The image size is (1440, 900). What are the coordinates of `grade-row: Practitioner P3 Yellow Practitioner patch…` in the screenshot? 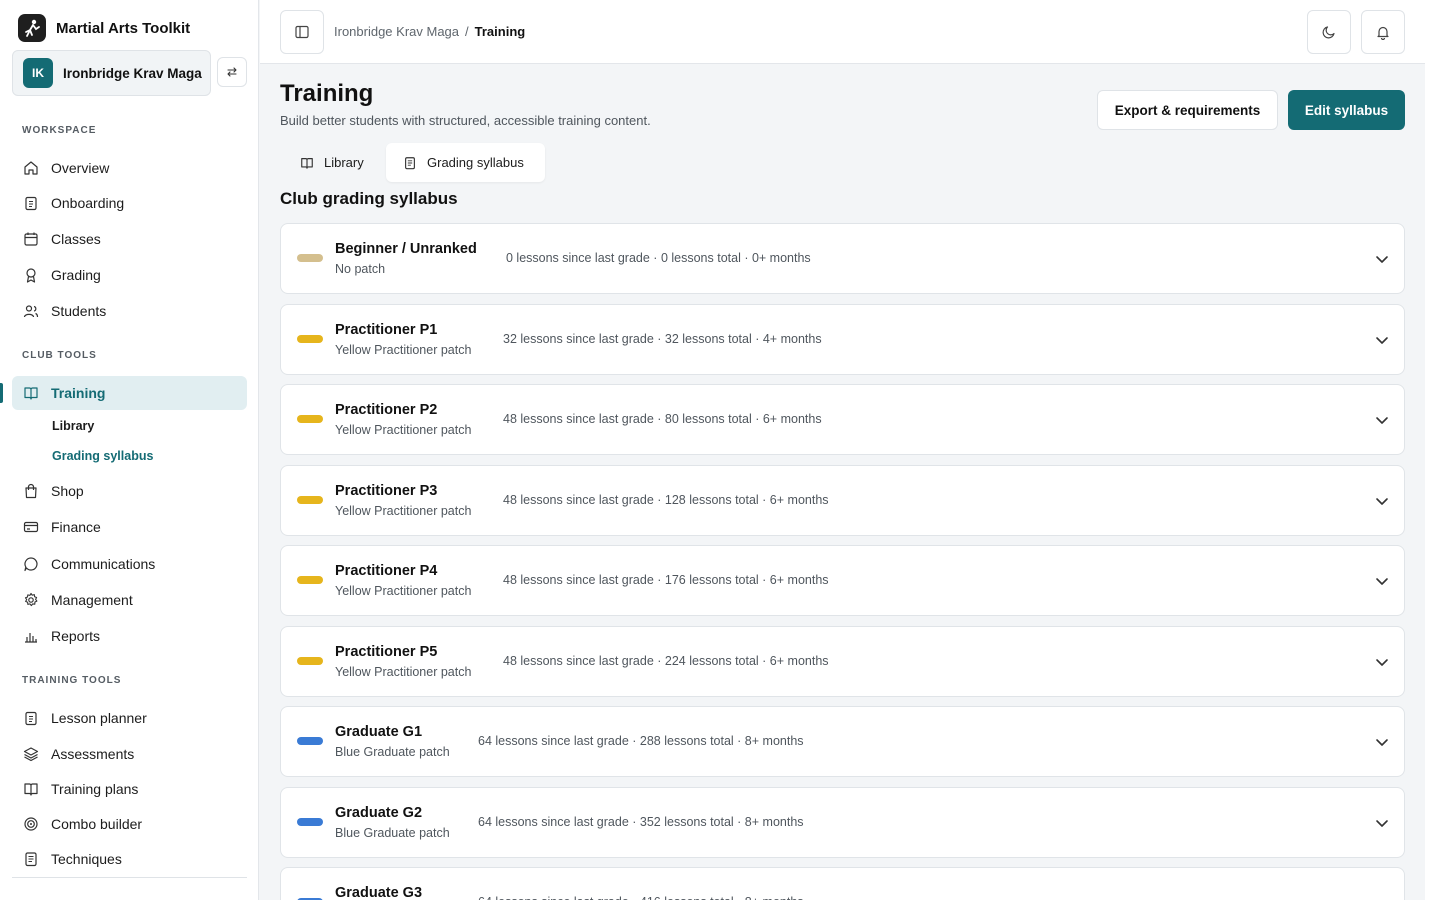 It's located at (842, 500).